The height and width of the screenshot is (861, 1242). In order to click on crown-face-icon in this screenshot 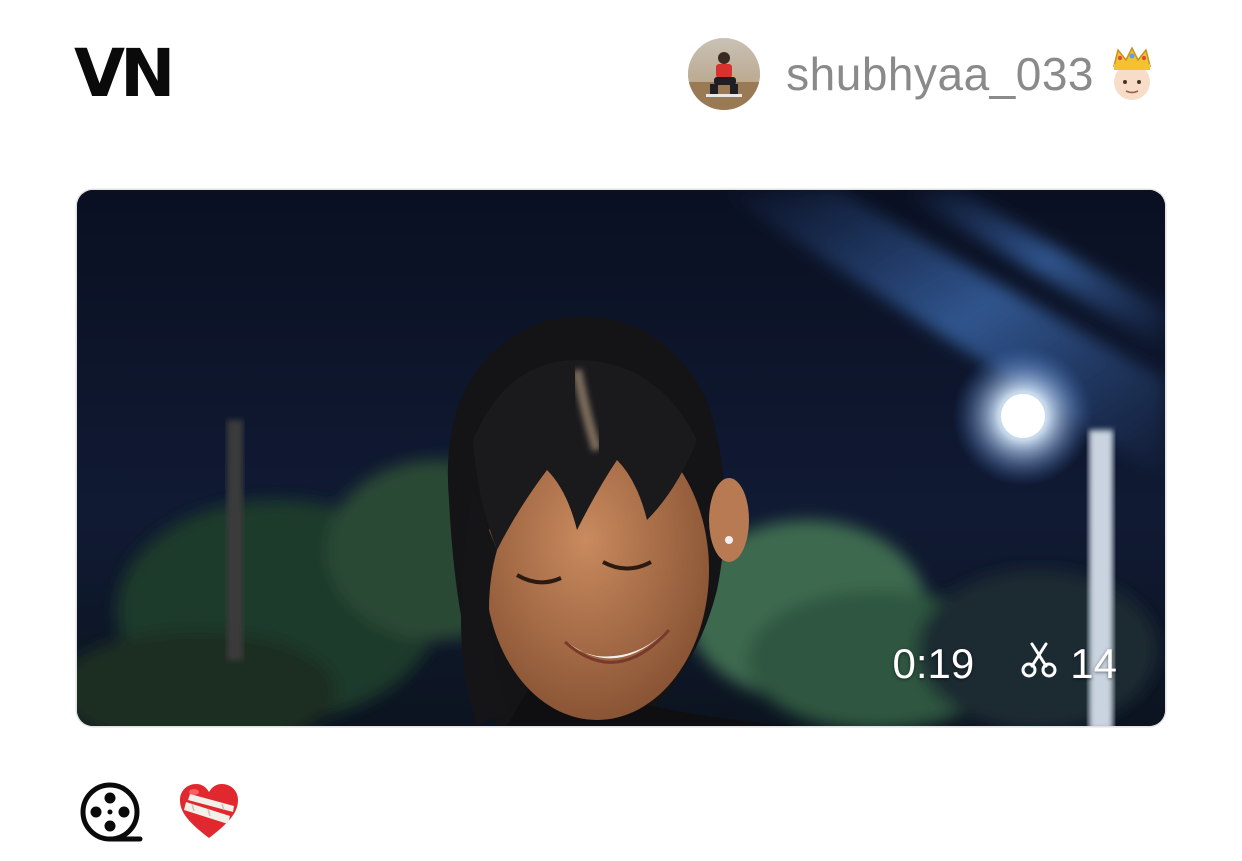, I will do `click(1132, 74)`.